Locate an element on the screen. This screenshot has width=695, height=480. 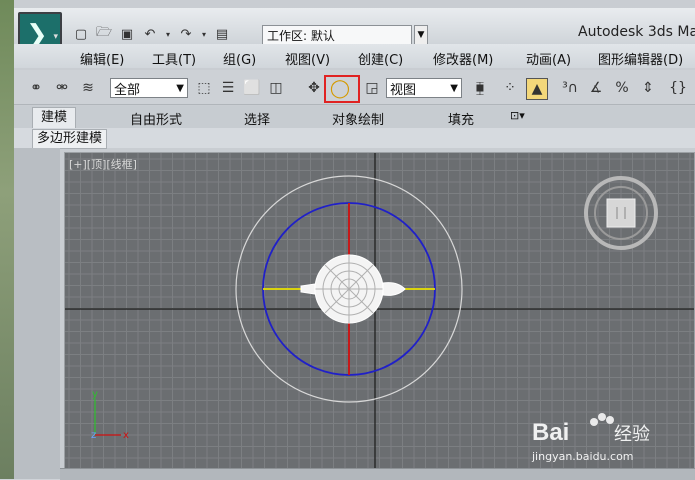
menu-tools: 工具(T) is located at coordinates (174, 58).